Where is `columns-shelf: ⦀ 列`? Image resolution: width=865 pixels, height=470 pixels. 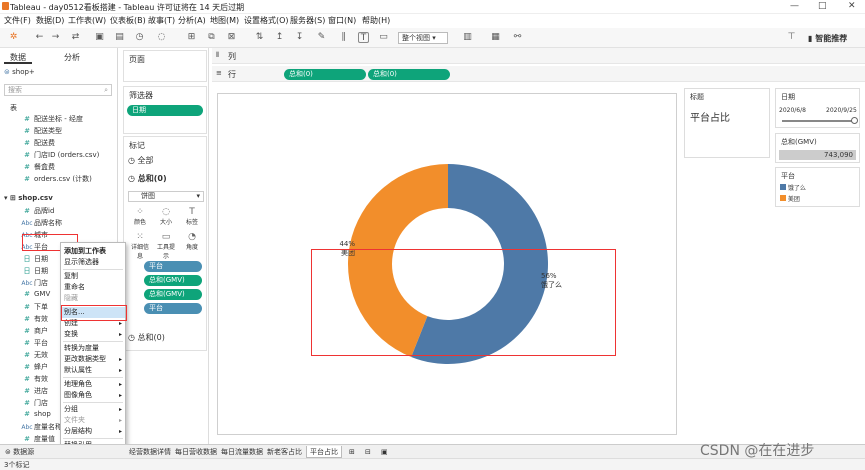 columns-shelf: ⦀ 列 is located at coordinates (538, 56).